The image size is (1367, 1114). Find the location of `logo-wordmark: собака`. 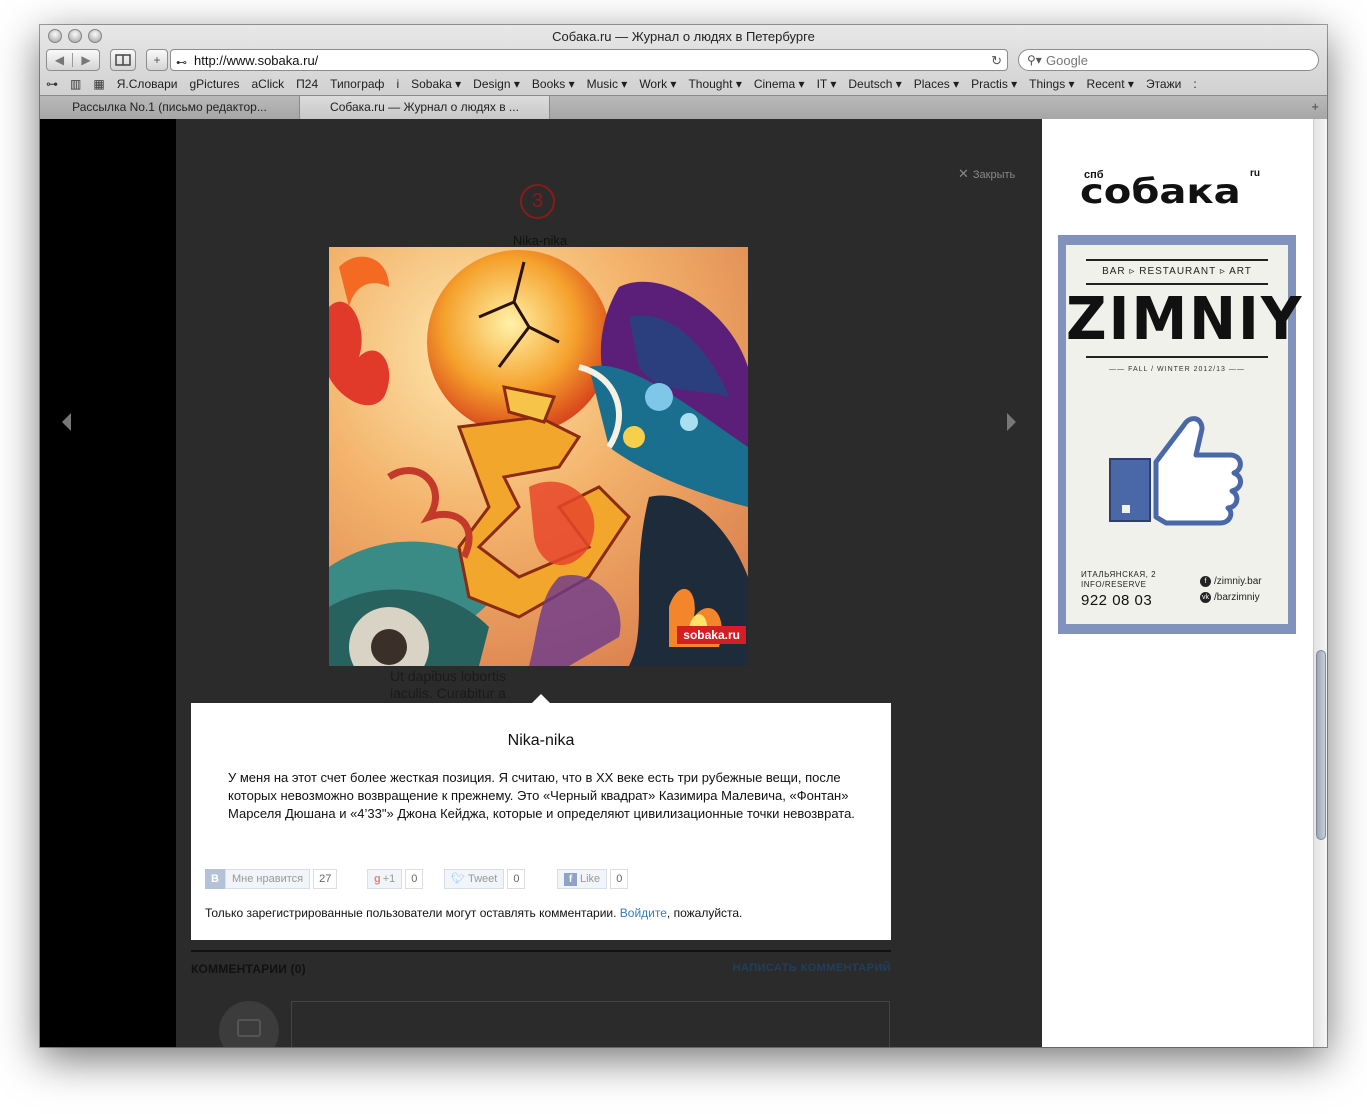

logo-wordmark: собака is located at coordinates (1160, 192).